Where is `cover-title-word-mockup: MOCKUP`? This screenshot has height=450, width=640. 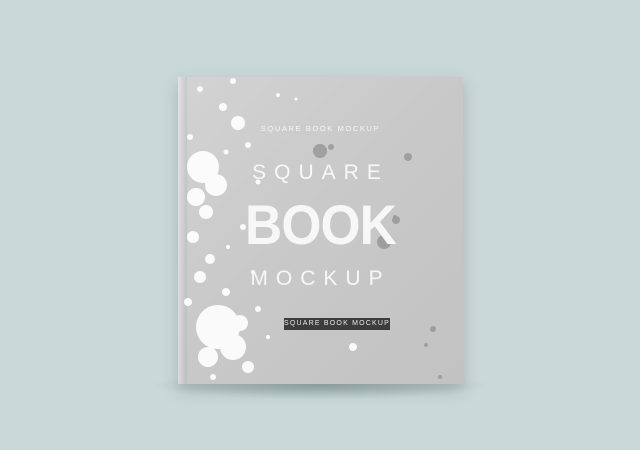
cover-title-word-mockup: MOCKUP is located at coordinates (320, 278).